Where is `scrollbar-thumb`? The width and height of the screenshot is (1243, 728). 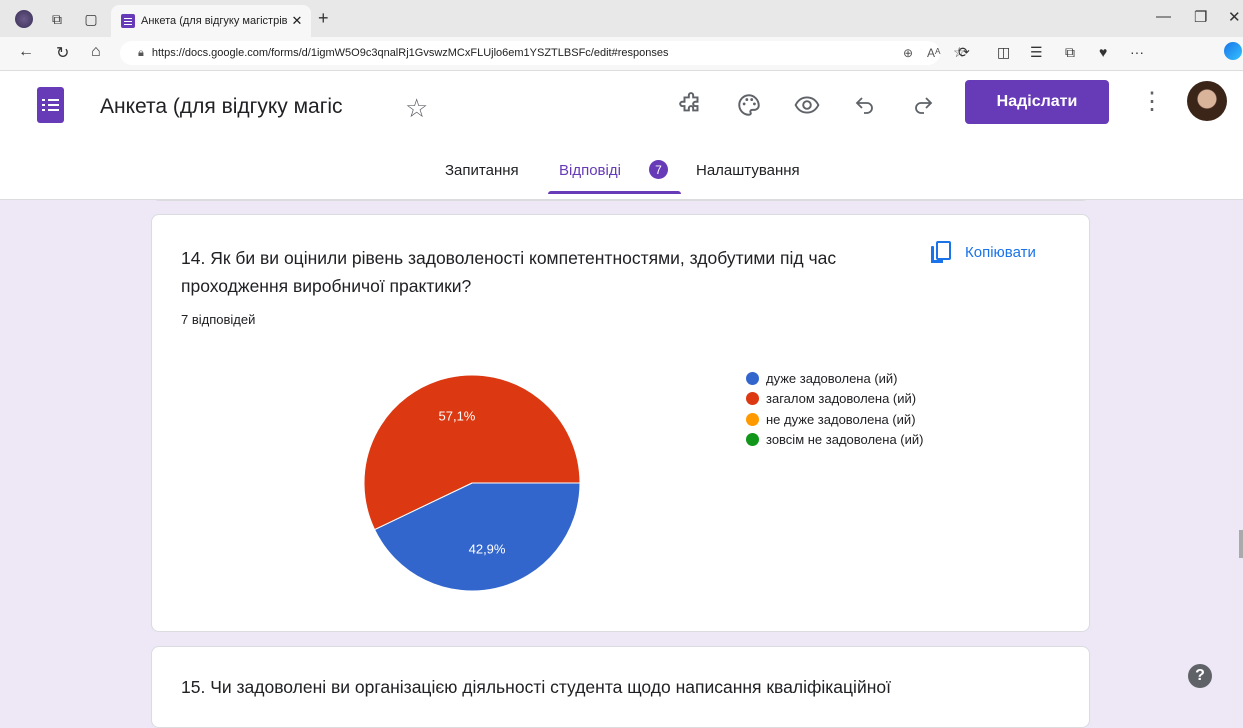 scrollbar-thumb is located at coordinates (1241, 544).